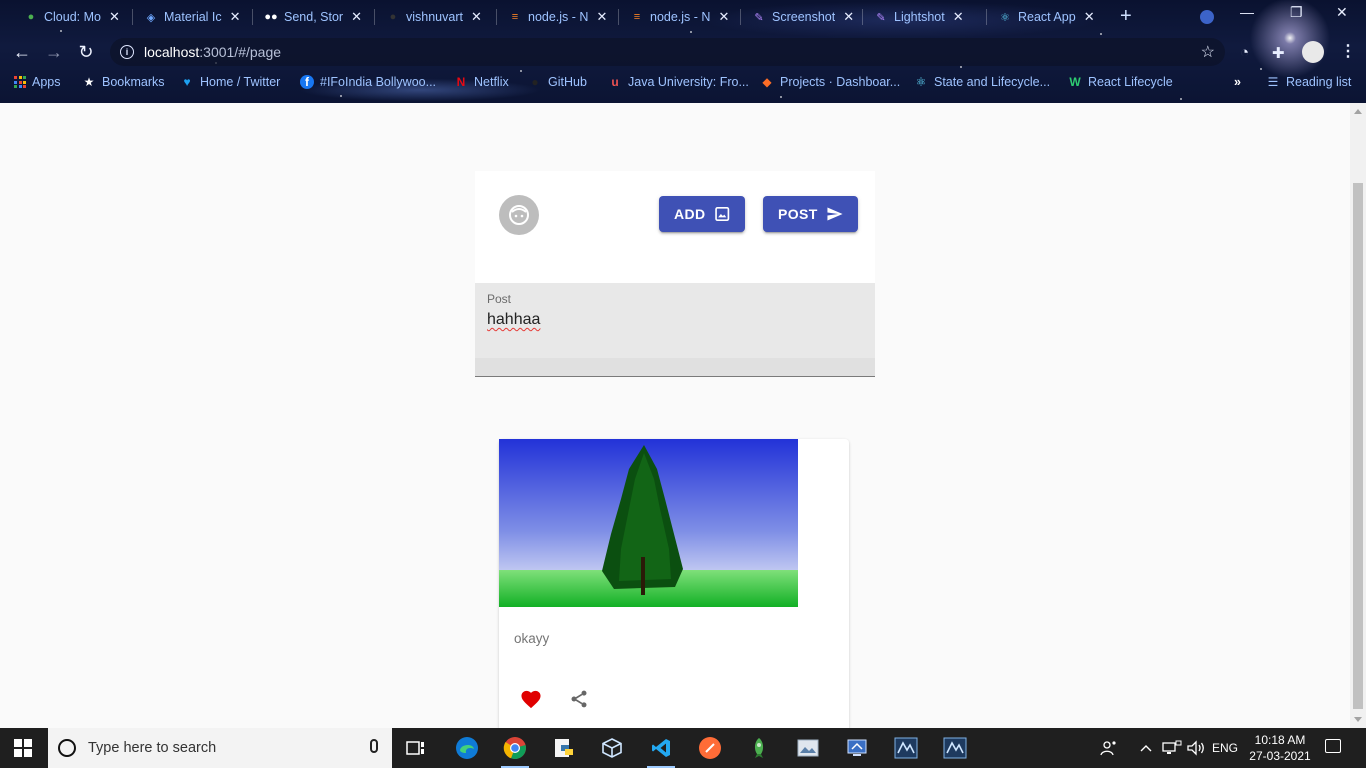 The image size is (1366, 768). What do you see at coordinates (519, 215) in the screenshot?
I see `avatar` at bounding box center [519, 215].